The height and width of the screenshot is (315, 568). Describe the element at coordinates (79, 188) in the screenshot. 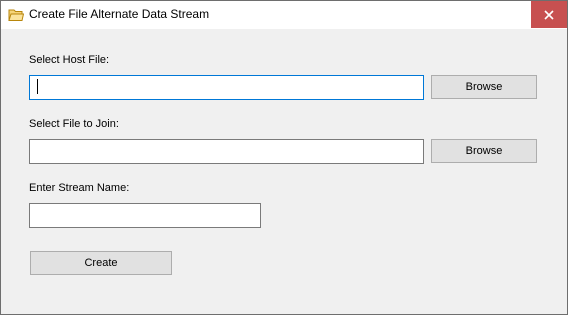

I see `stream-name-label: Enter Stream Name:` at that location.